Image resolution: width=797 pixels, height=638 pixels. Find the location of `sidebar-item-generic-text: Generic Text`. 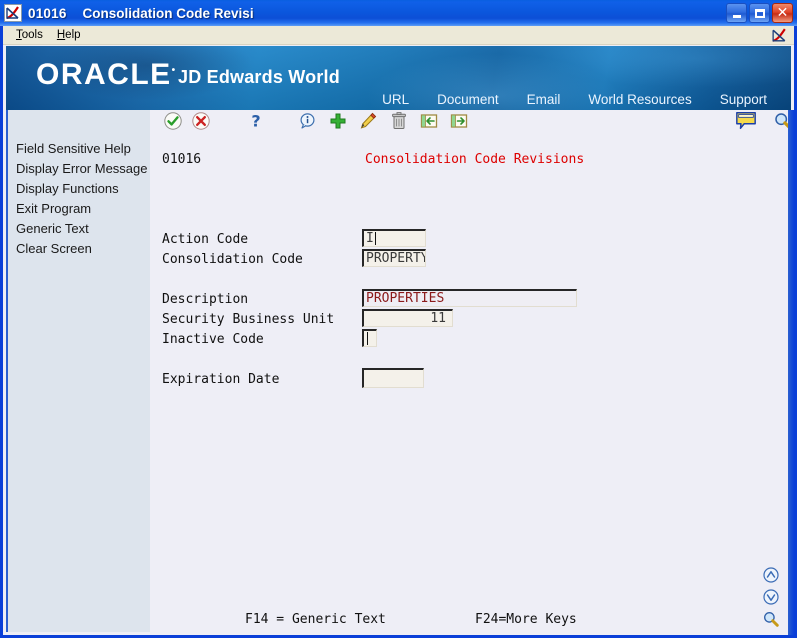

sidebar-item-generic-text: Generic Text is located at coordinates (79, 228).